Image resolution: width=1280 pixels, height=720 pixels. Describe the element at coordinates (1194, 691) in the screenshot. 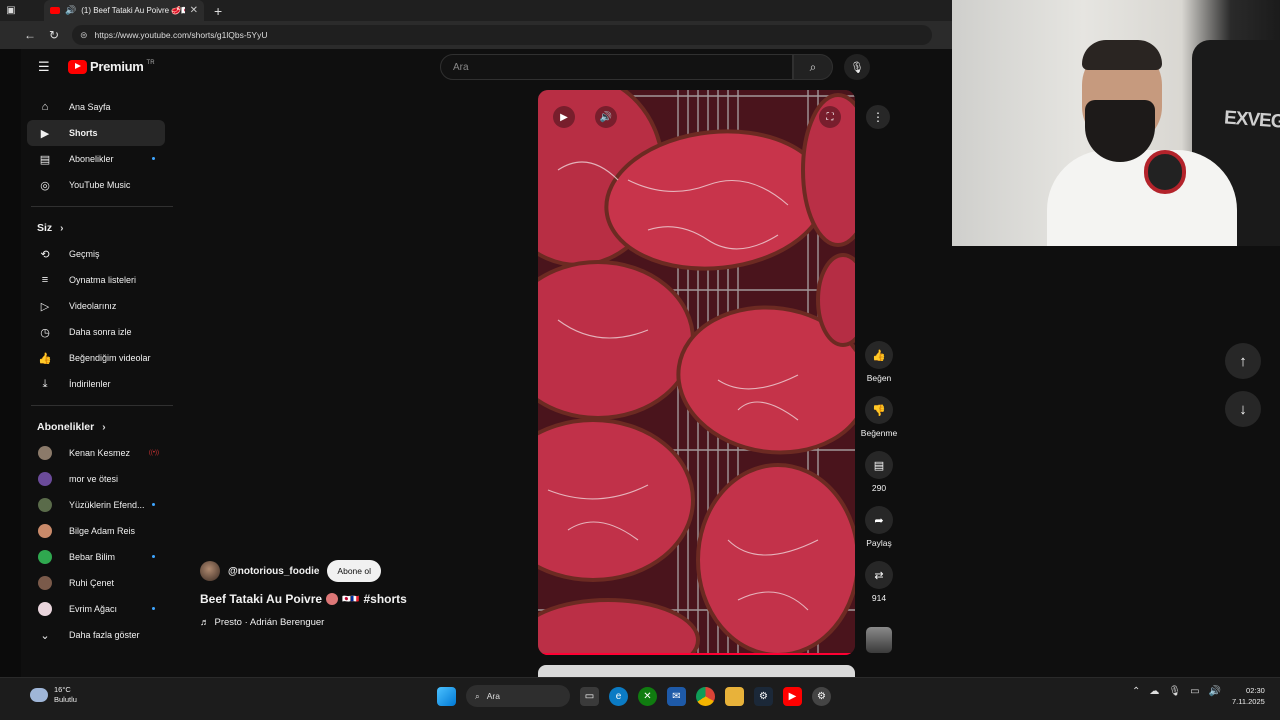

I see `network-icon: ▭` at that location.